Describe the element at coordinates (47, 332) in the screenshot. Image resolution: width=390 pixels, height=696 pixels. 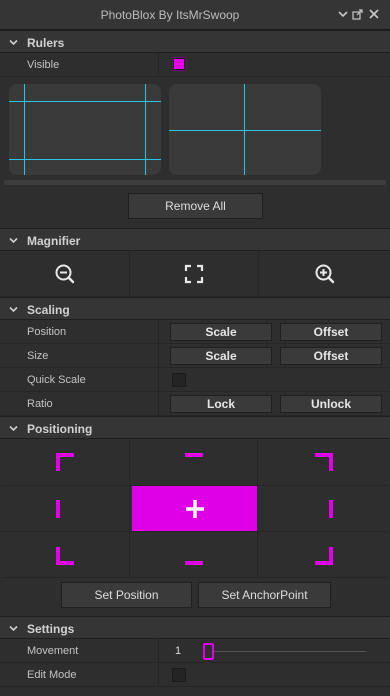
I see `position-label: Position` at that location.